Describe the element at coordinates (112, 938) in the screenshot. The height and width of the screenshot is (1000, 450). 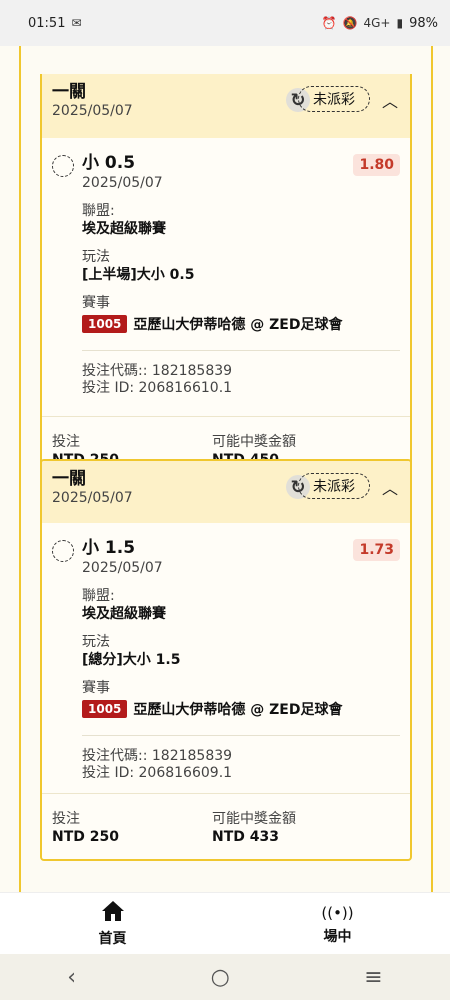
I see `nav-home-label: 首頁` at that location.